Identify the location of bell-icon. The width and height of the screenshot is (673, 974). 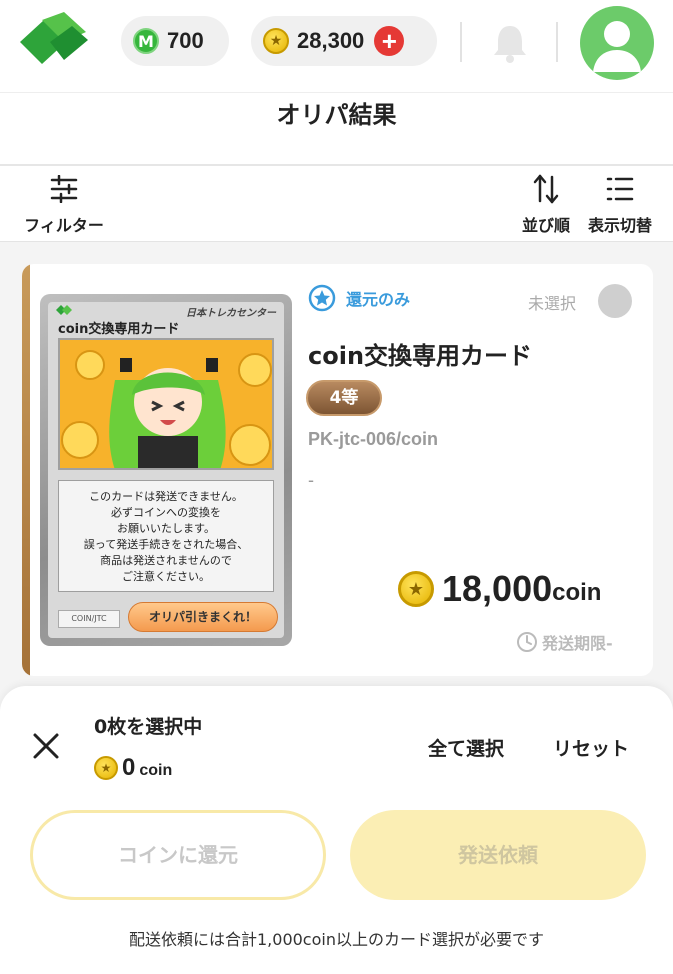
(510, 43).